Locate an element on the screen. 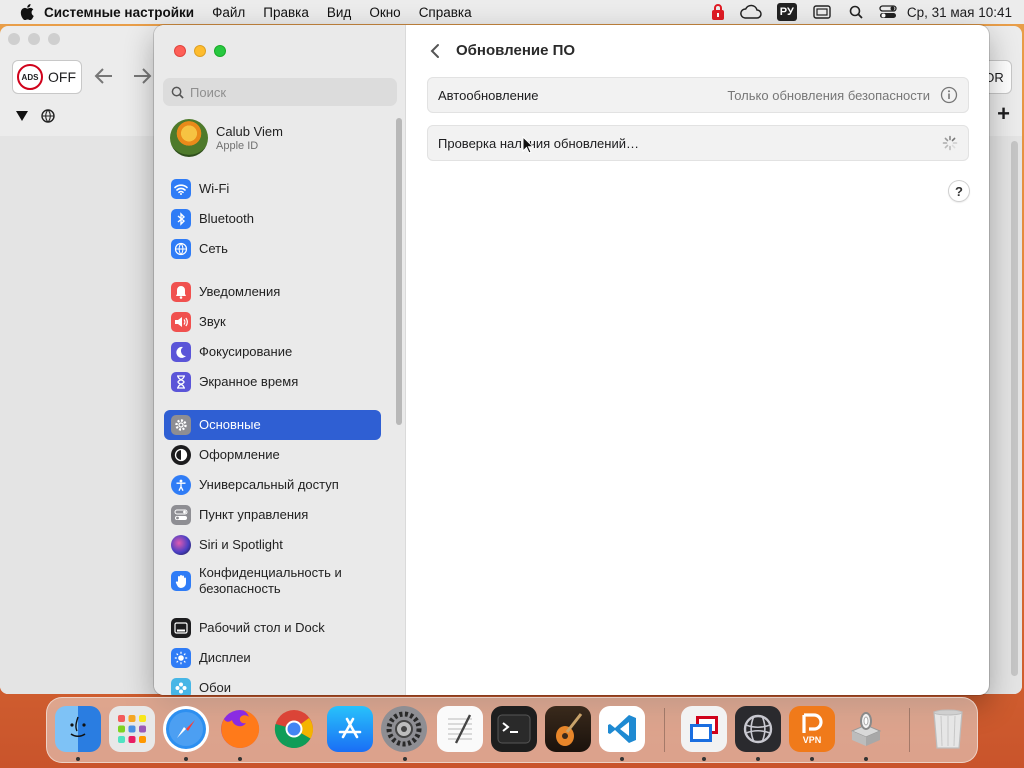 This screenshot has height=768, width=1024. sidebar-item-network: Сеть is located at coordinates (272, 249).